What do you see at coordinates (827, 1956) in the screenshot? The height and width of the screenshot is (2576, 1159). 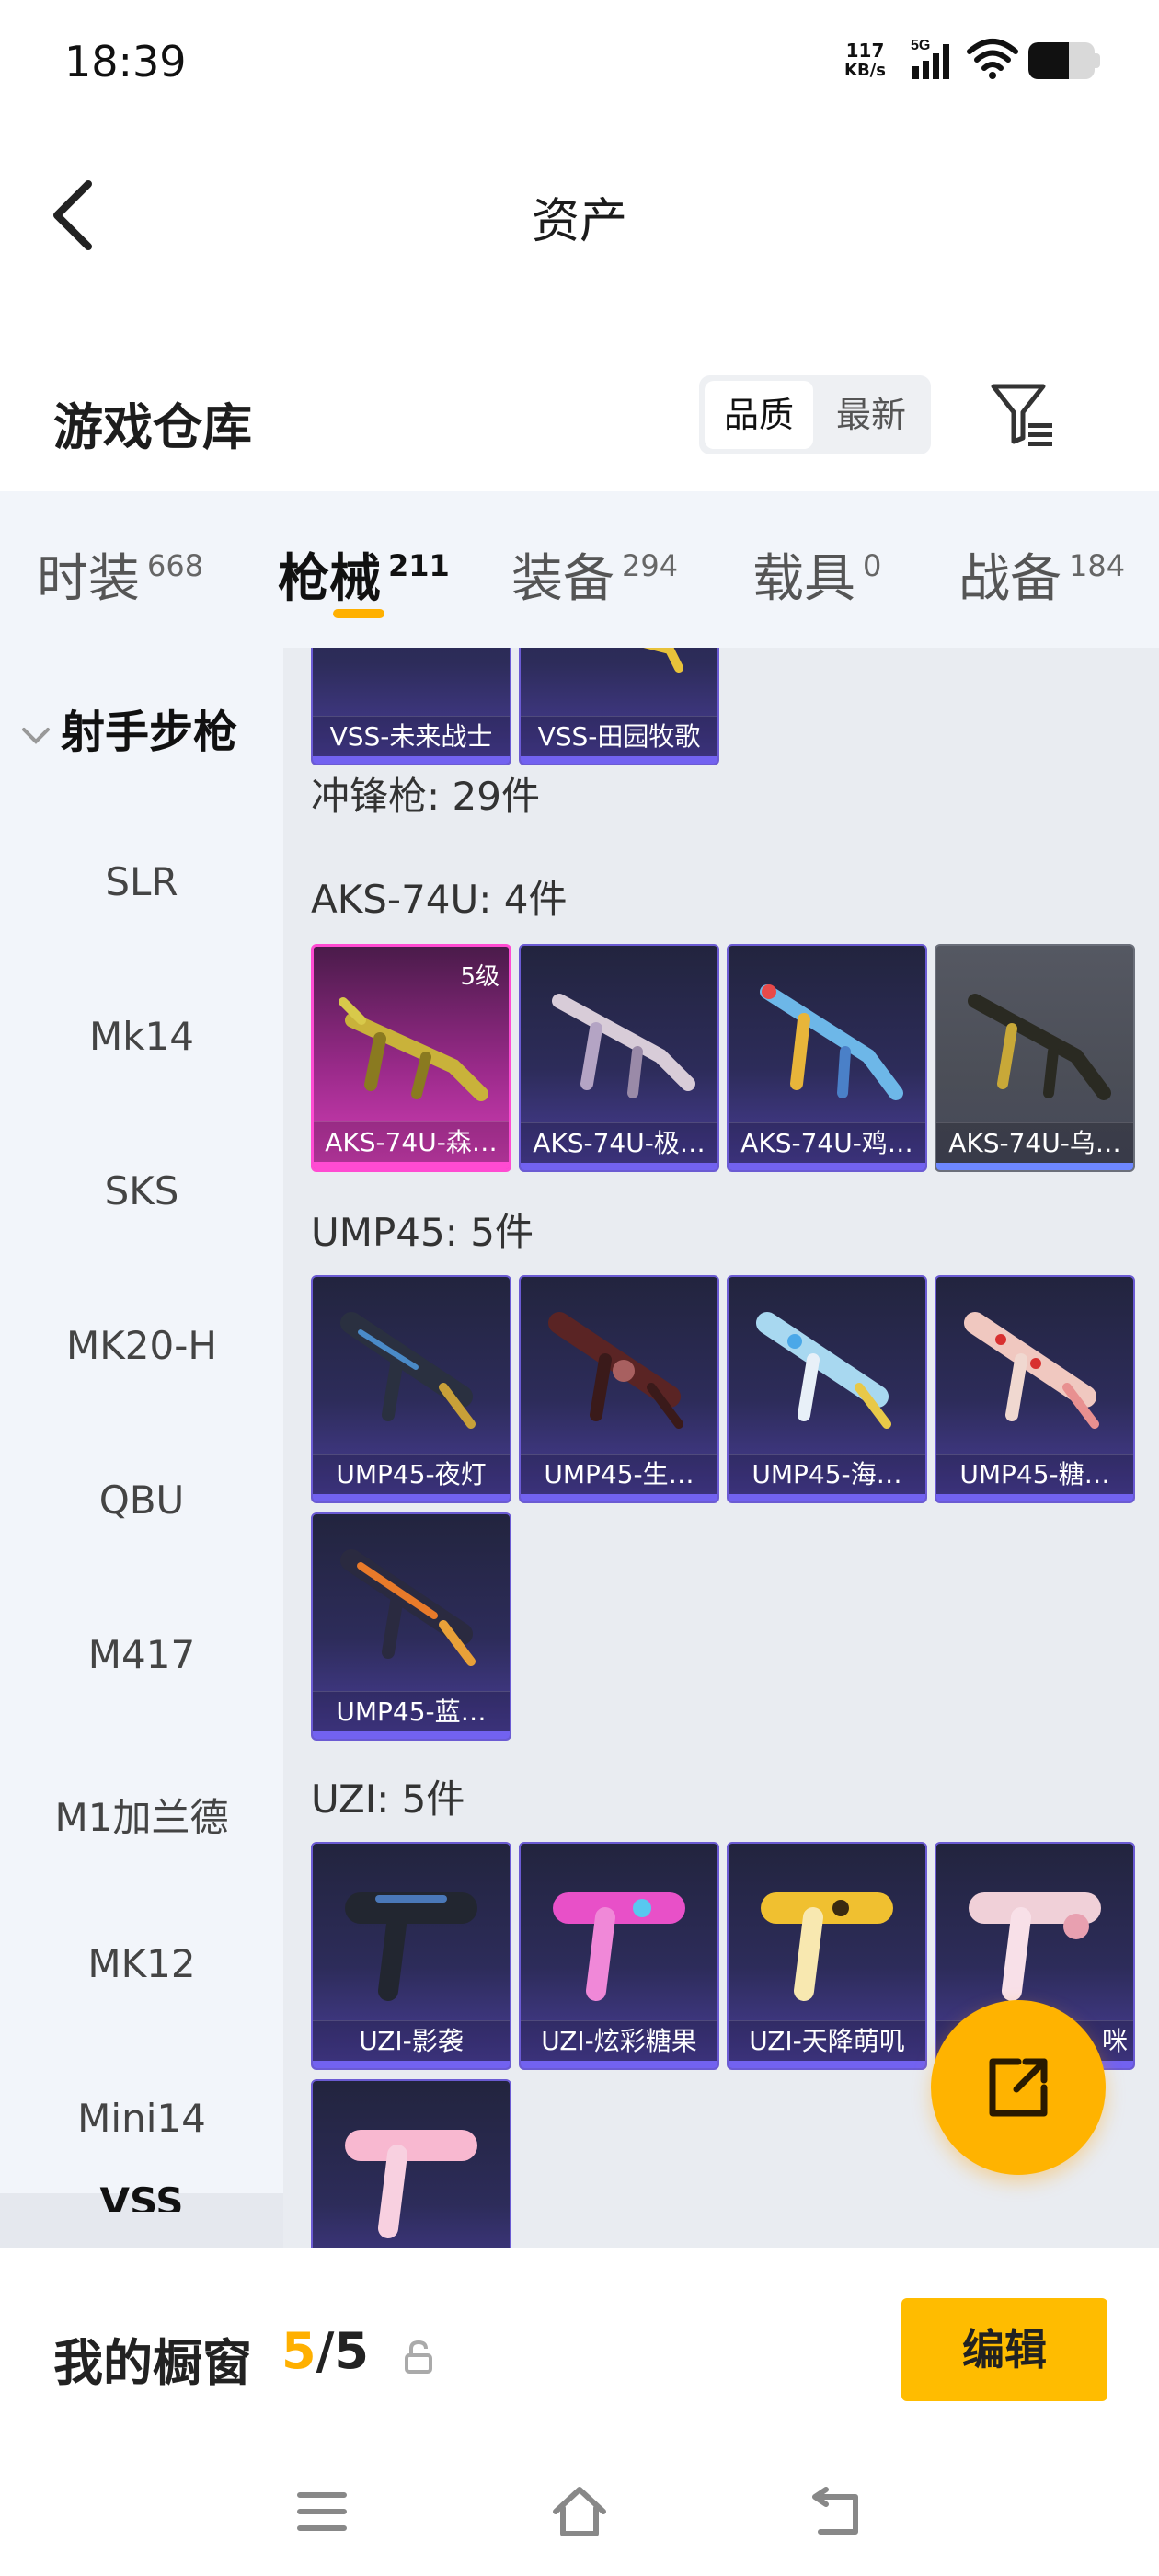 I see `weapon-card: UZI-天降萌叽` at bounding box center [827, 1956].